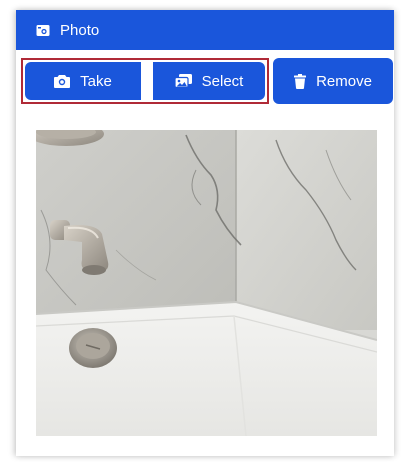  I want to click on gallery-icon, so click(183, 81).